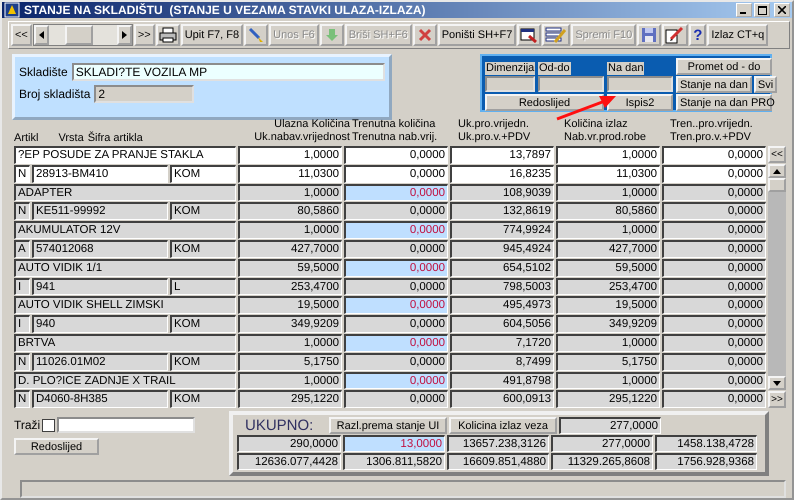  What do you see at coordinates (115, 138) in the screenshot?
I see `column-header: Šifra artikla` at bounding box center [115, 138].